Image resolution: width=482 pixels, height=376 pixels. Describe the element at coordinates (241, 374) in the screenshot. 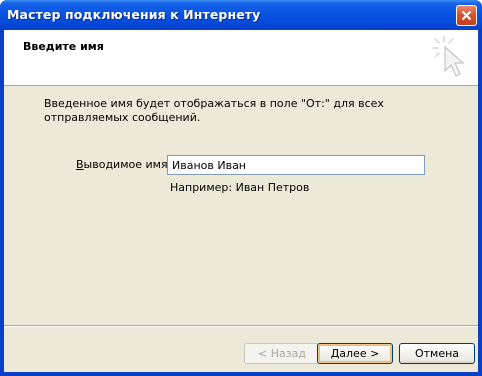

I see `window-frame-bottom` at that location.